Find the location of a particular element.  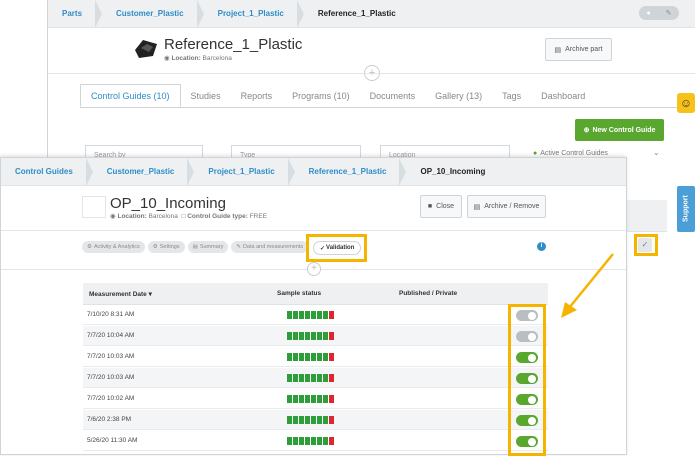

measurement-date: 5/26/20 11:30 AM is located at coordinates (112, 440).